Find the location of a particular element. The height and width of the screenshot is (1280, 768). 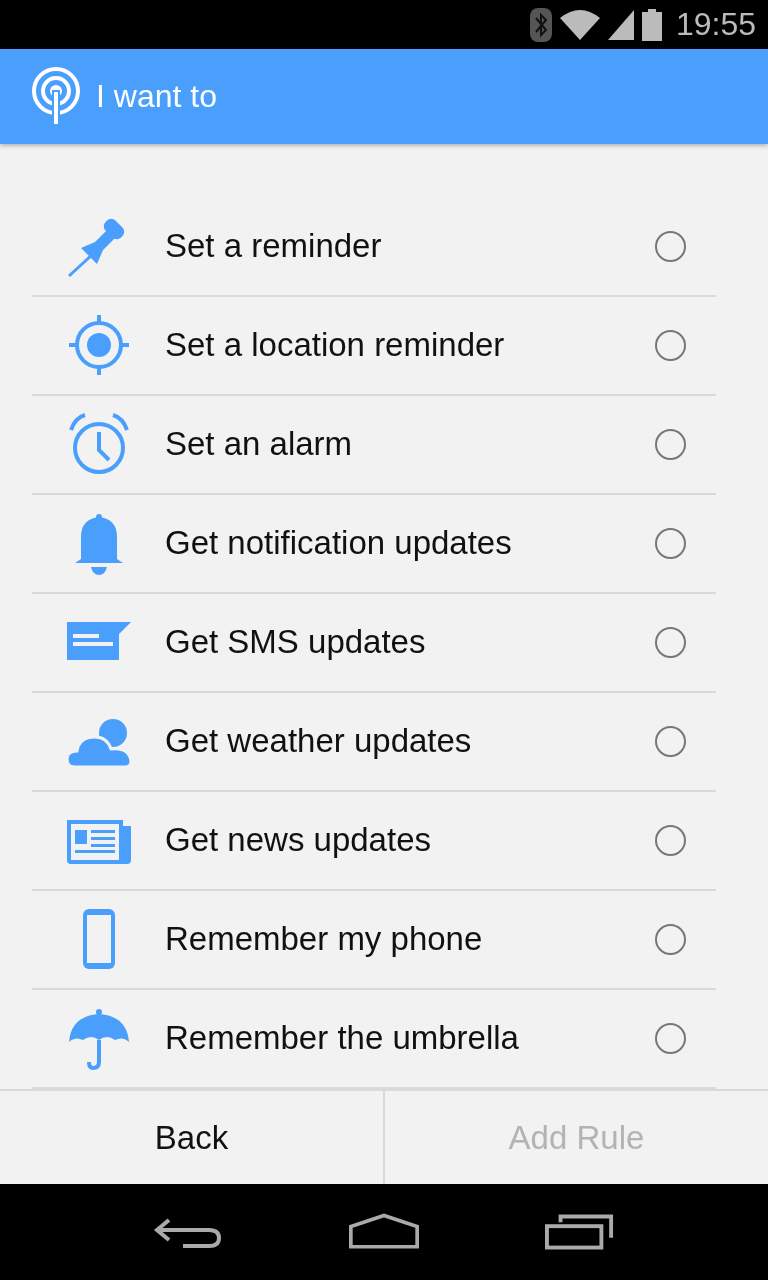

option-row: Get notification updates is located at coordinates (374, 544).